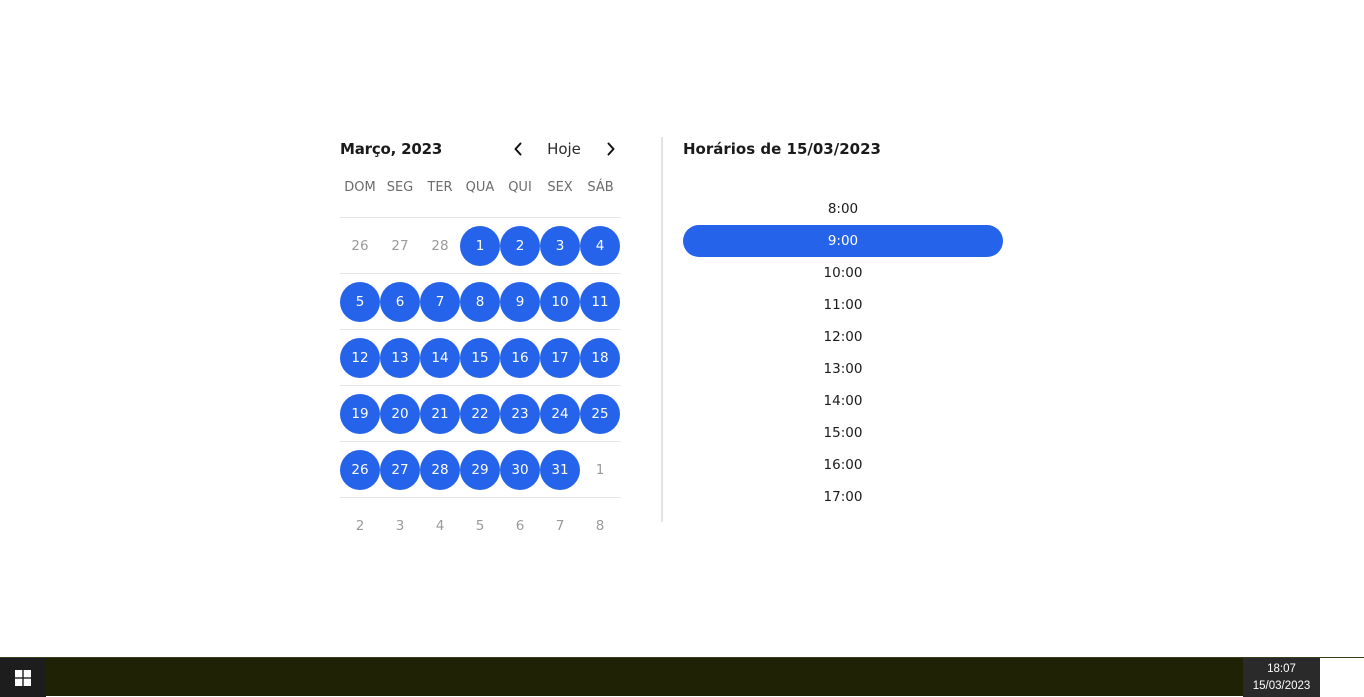  I want to click on calendar-day-available: 8, so click(480, 301).